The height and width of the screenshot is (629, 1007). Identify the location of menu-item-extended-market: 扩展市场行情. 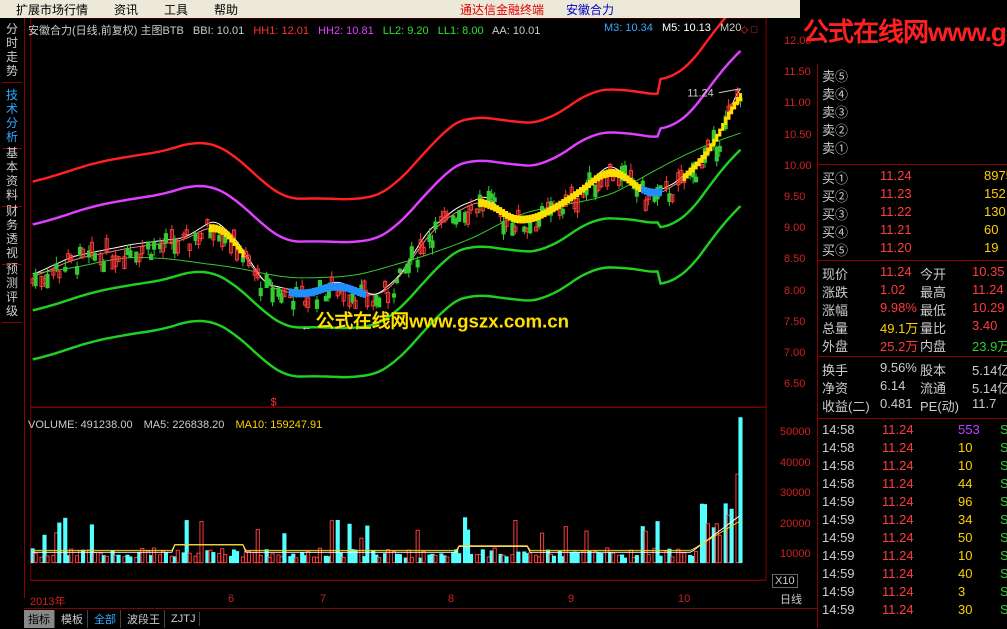
(52, 9).